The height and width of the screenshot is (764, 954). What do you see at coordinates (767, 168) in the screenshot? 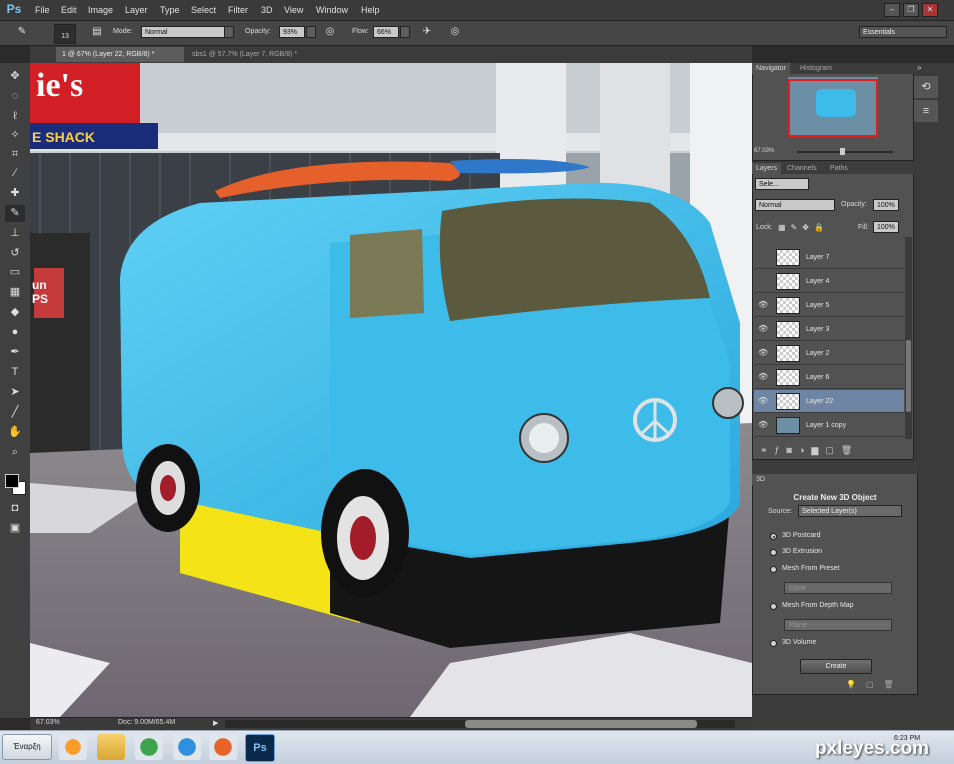
I see `tab-layers: Layers` at bounding box center [767, 168].